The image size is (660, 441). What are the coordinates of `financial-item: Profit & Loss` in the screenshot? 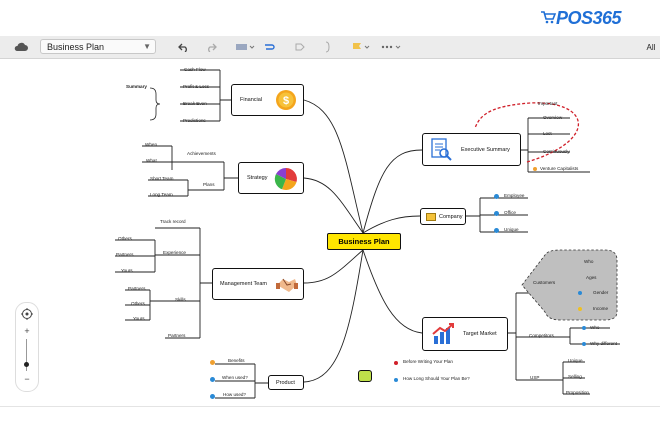 It's located at (196, 87).